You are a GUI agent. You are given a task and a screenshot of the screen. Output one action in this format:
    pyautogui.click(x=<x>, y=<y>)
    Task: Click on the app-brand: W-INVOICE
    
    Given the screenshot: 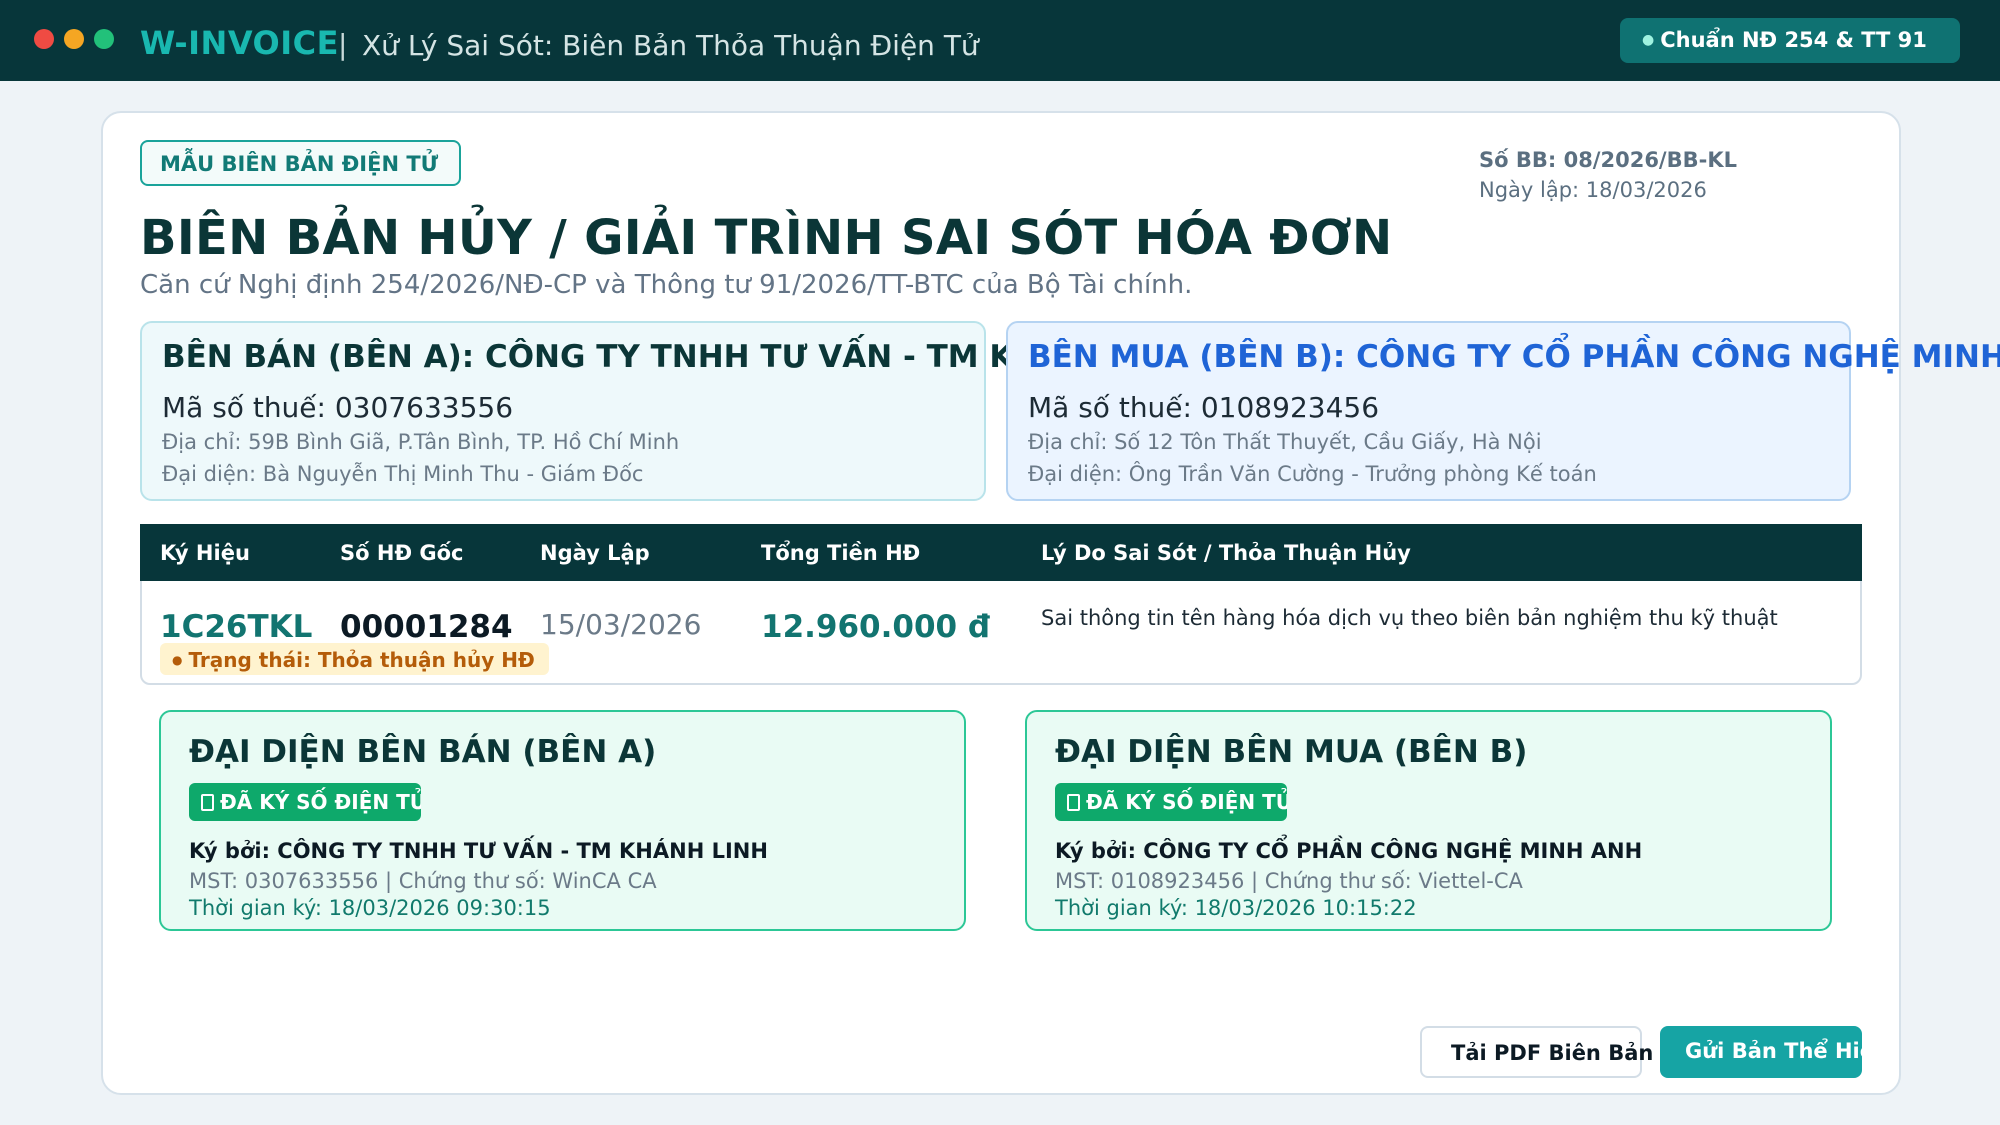 What is the action you would take?
    pyautogui.click(x=239, y=43)
    